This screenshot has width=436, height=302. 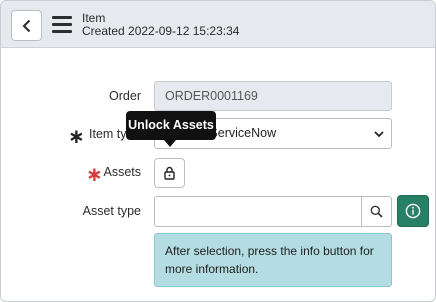 What do you see at coordinates (122, 172) in the screenshot?
I see `assets-label: Assets` at bounding box center [122, 172].